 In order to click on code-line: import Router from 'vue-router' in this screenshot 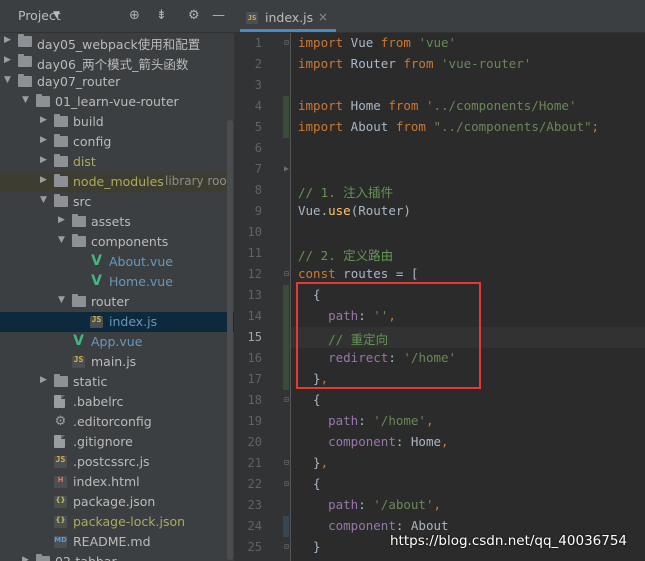, I will do `click(415, 63)`.